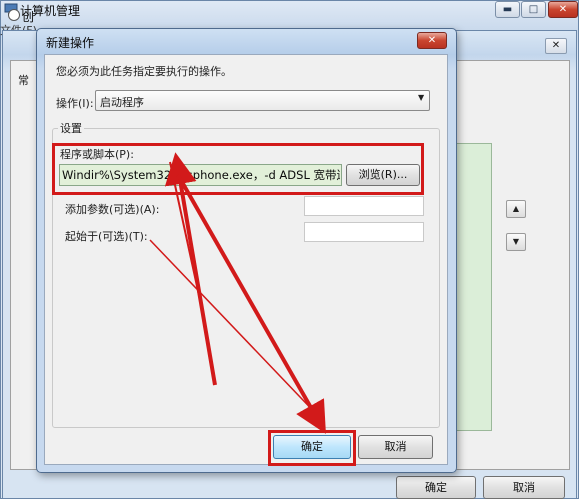  I want to click on dialog-close-button: ✕, so click(432, 40).